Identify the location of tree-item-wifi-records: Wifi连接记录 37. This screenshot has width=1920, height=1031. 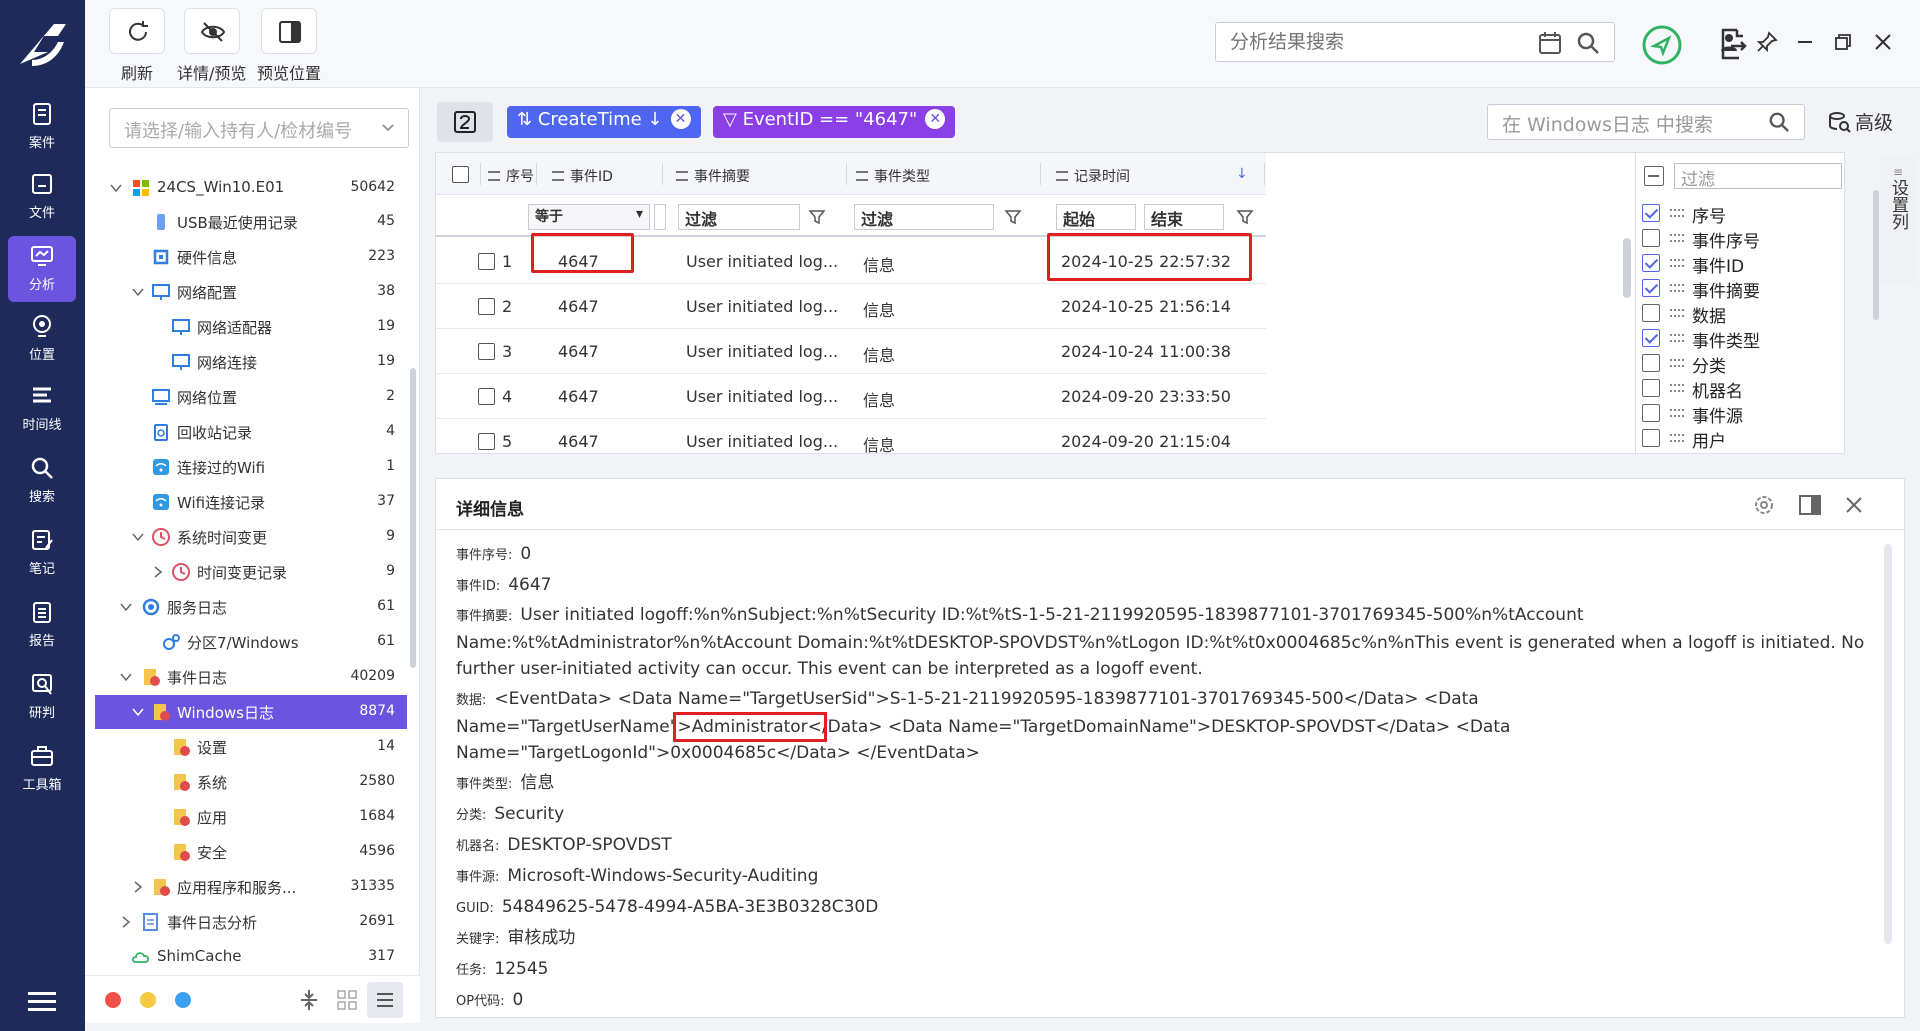
(251, 502).